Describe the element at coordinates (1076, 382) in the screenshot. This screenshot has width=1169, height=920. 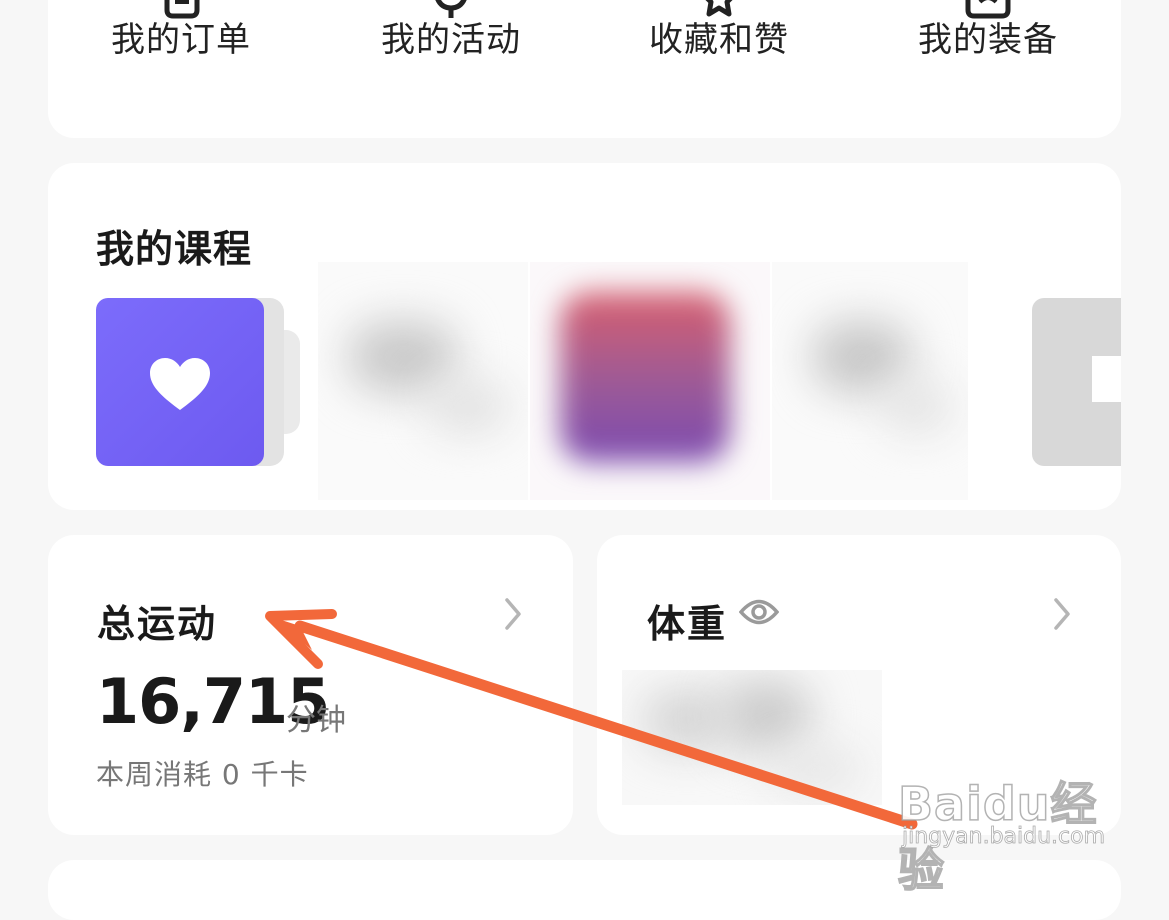
I see `course-thumbnail` at that location.